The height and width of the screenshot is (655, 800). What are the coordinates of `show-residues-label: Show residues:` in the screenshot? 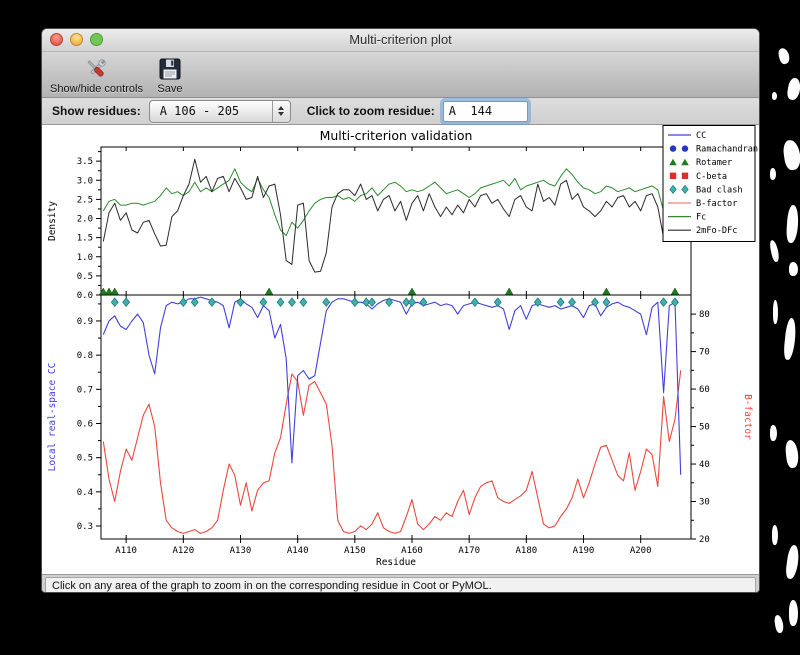 It's located at (96, 111).